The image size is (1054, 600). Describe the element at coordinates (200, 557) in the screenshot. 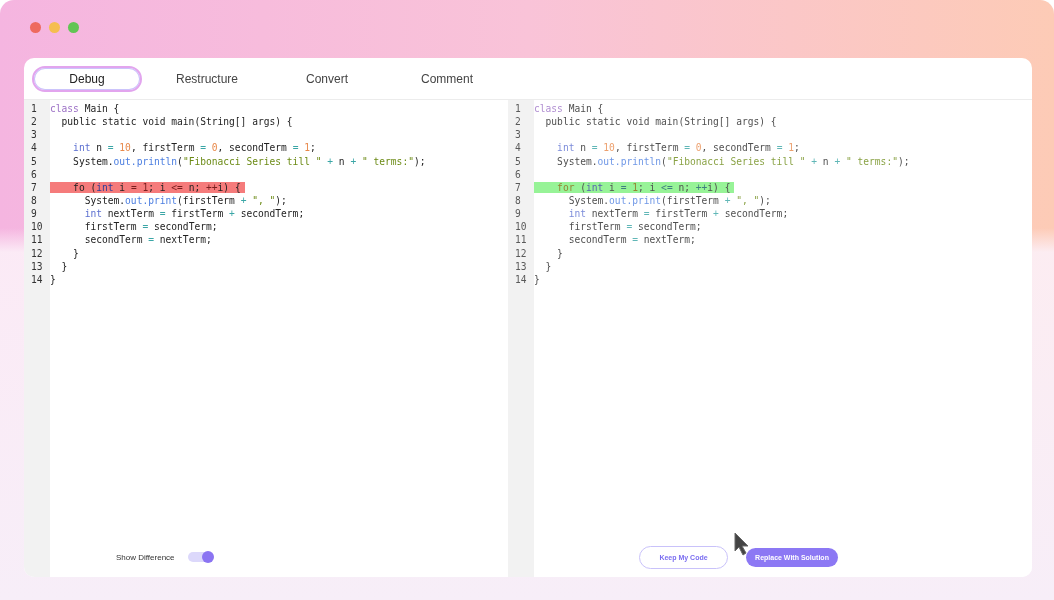

I see `toggle-switch` at that location.